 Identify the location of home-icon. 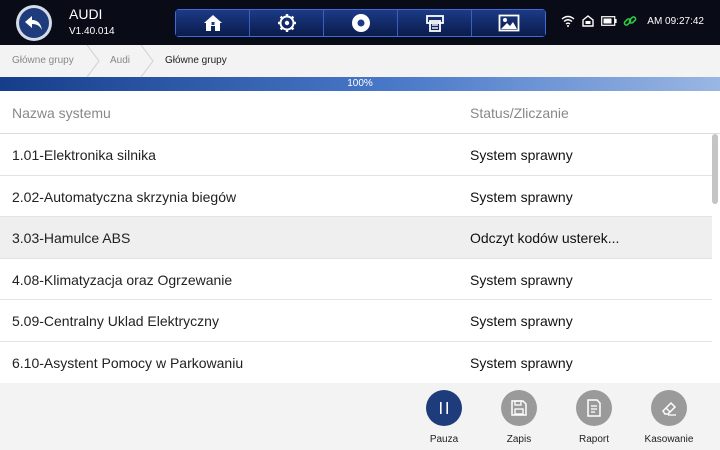
(212, 23).